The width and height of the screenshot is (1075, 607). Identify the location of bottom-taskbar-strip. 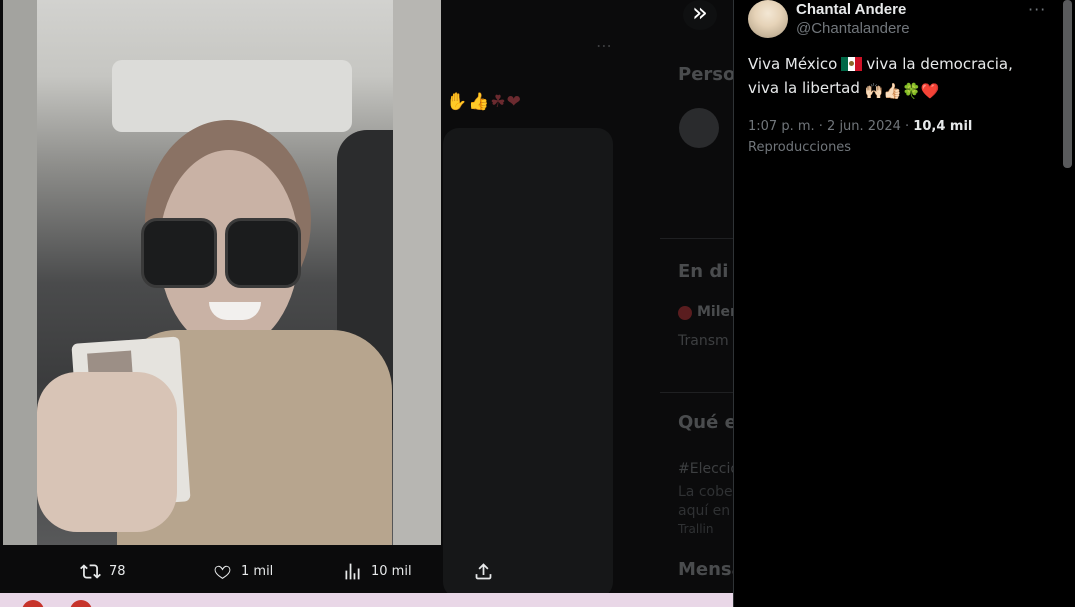
(366, 600).